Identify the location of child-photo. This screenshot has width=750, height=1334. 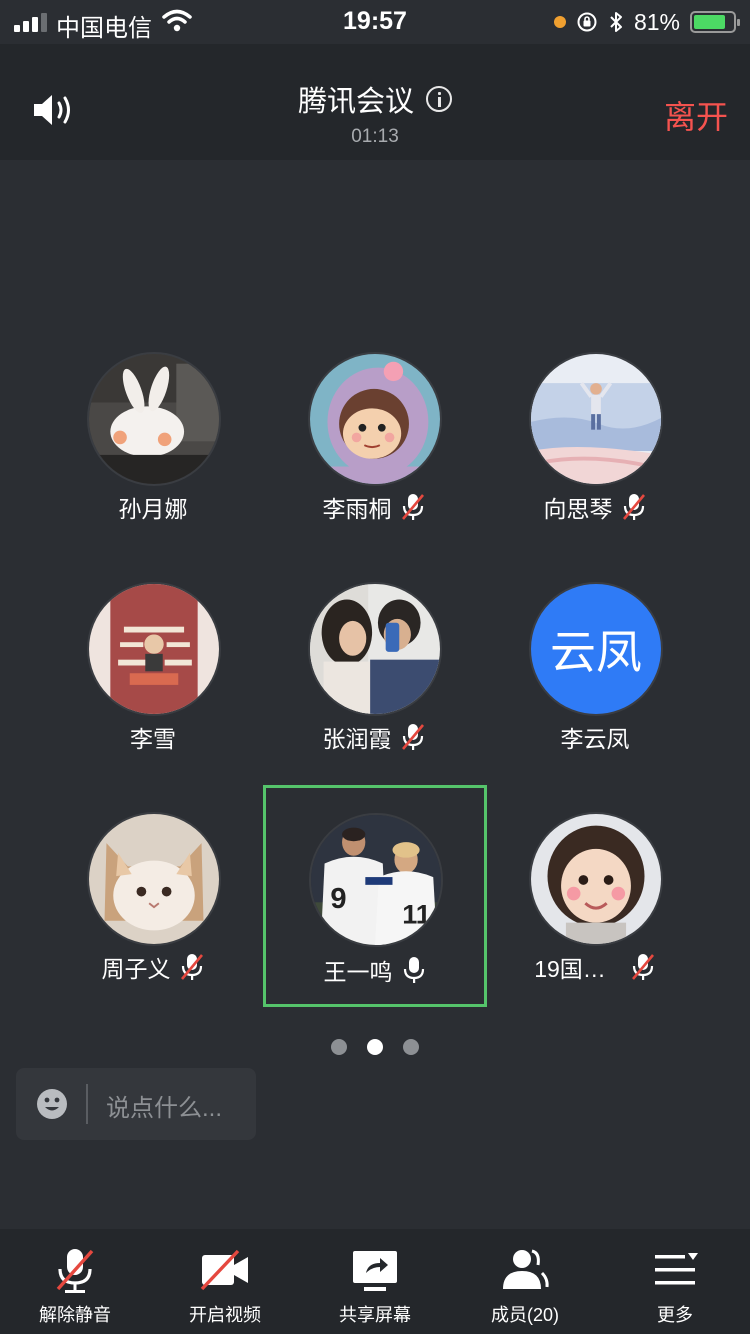
(596, 879).